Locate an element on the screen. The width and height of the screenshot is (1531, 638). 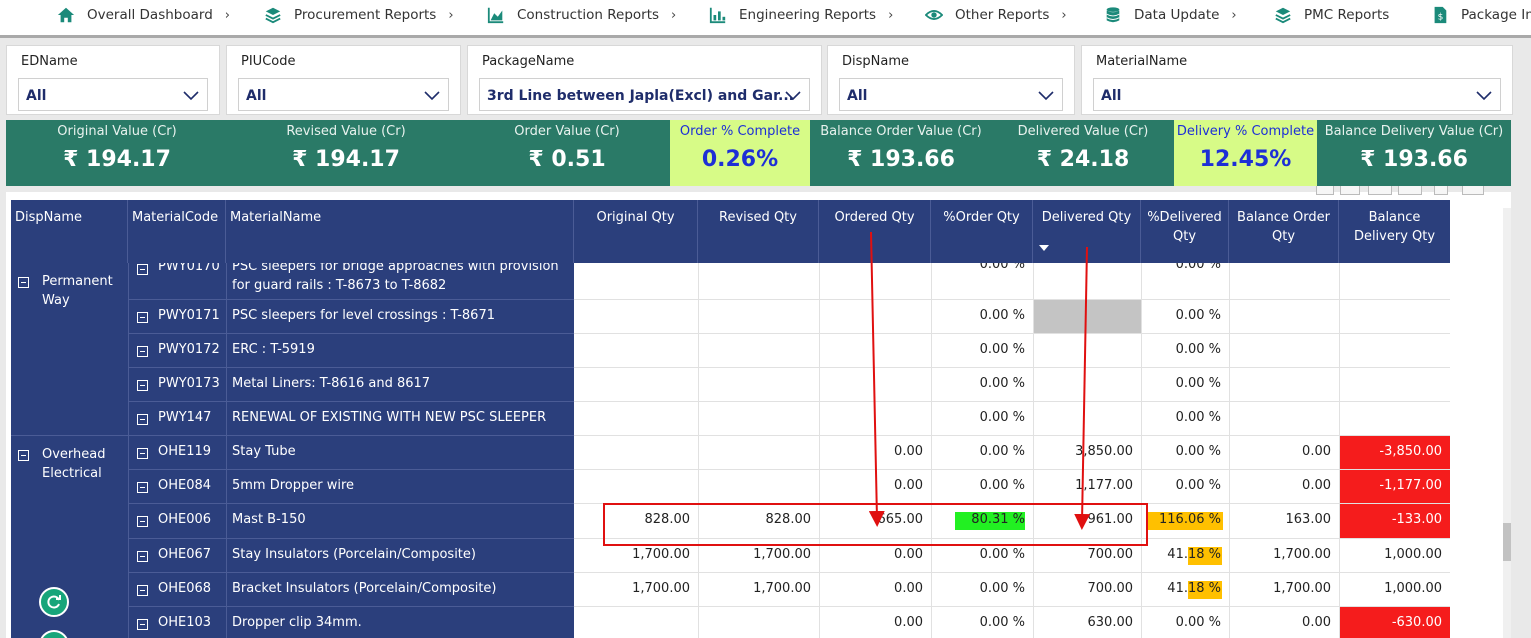
nav-pmc-reports: PMC Reports is located at coordinates (1331, 15).